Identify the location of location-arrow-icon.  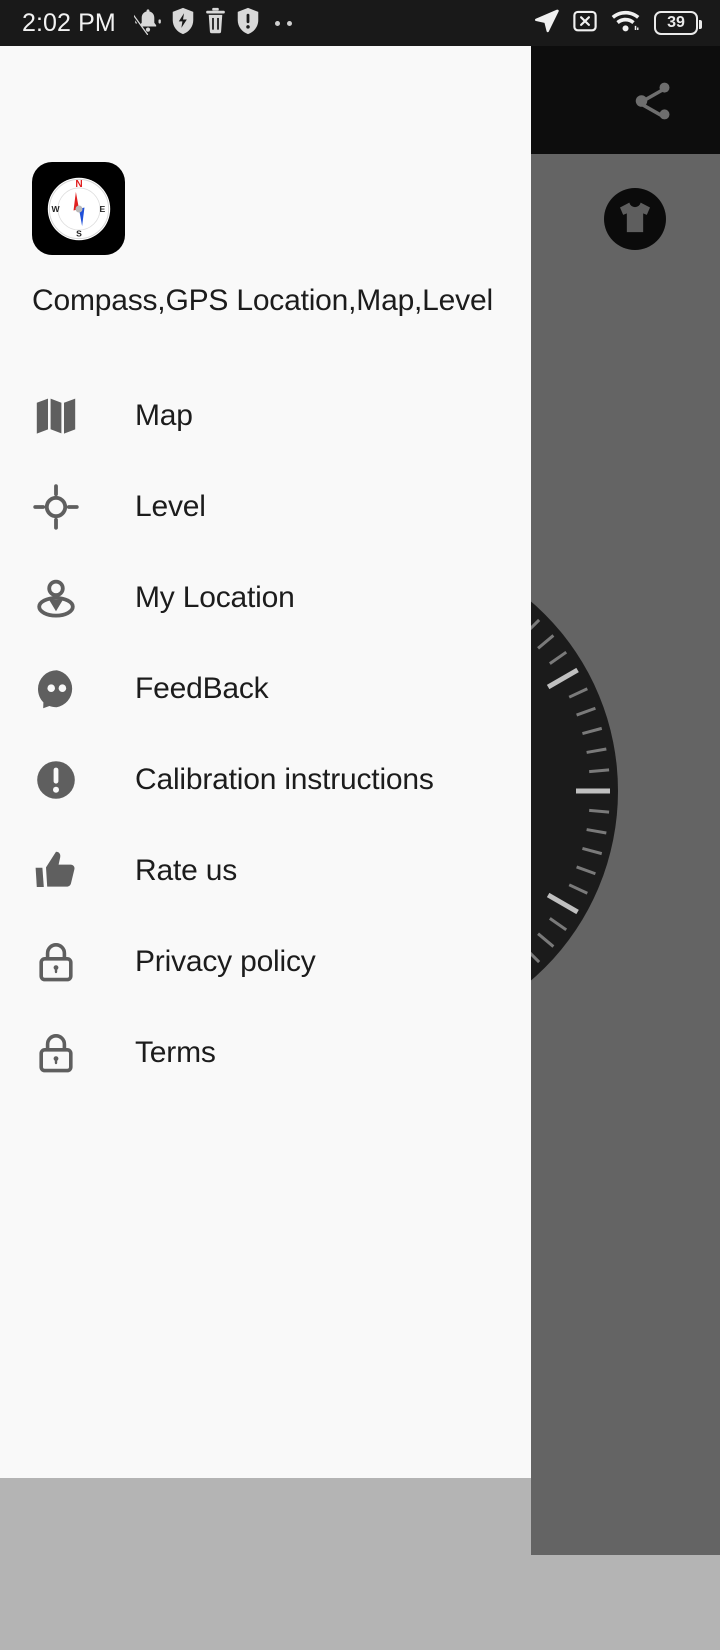
(546, 23).